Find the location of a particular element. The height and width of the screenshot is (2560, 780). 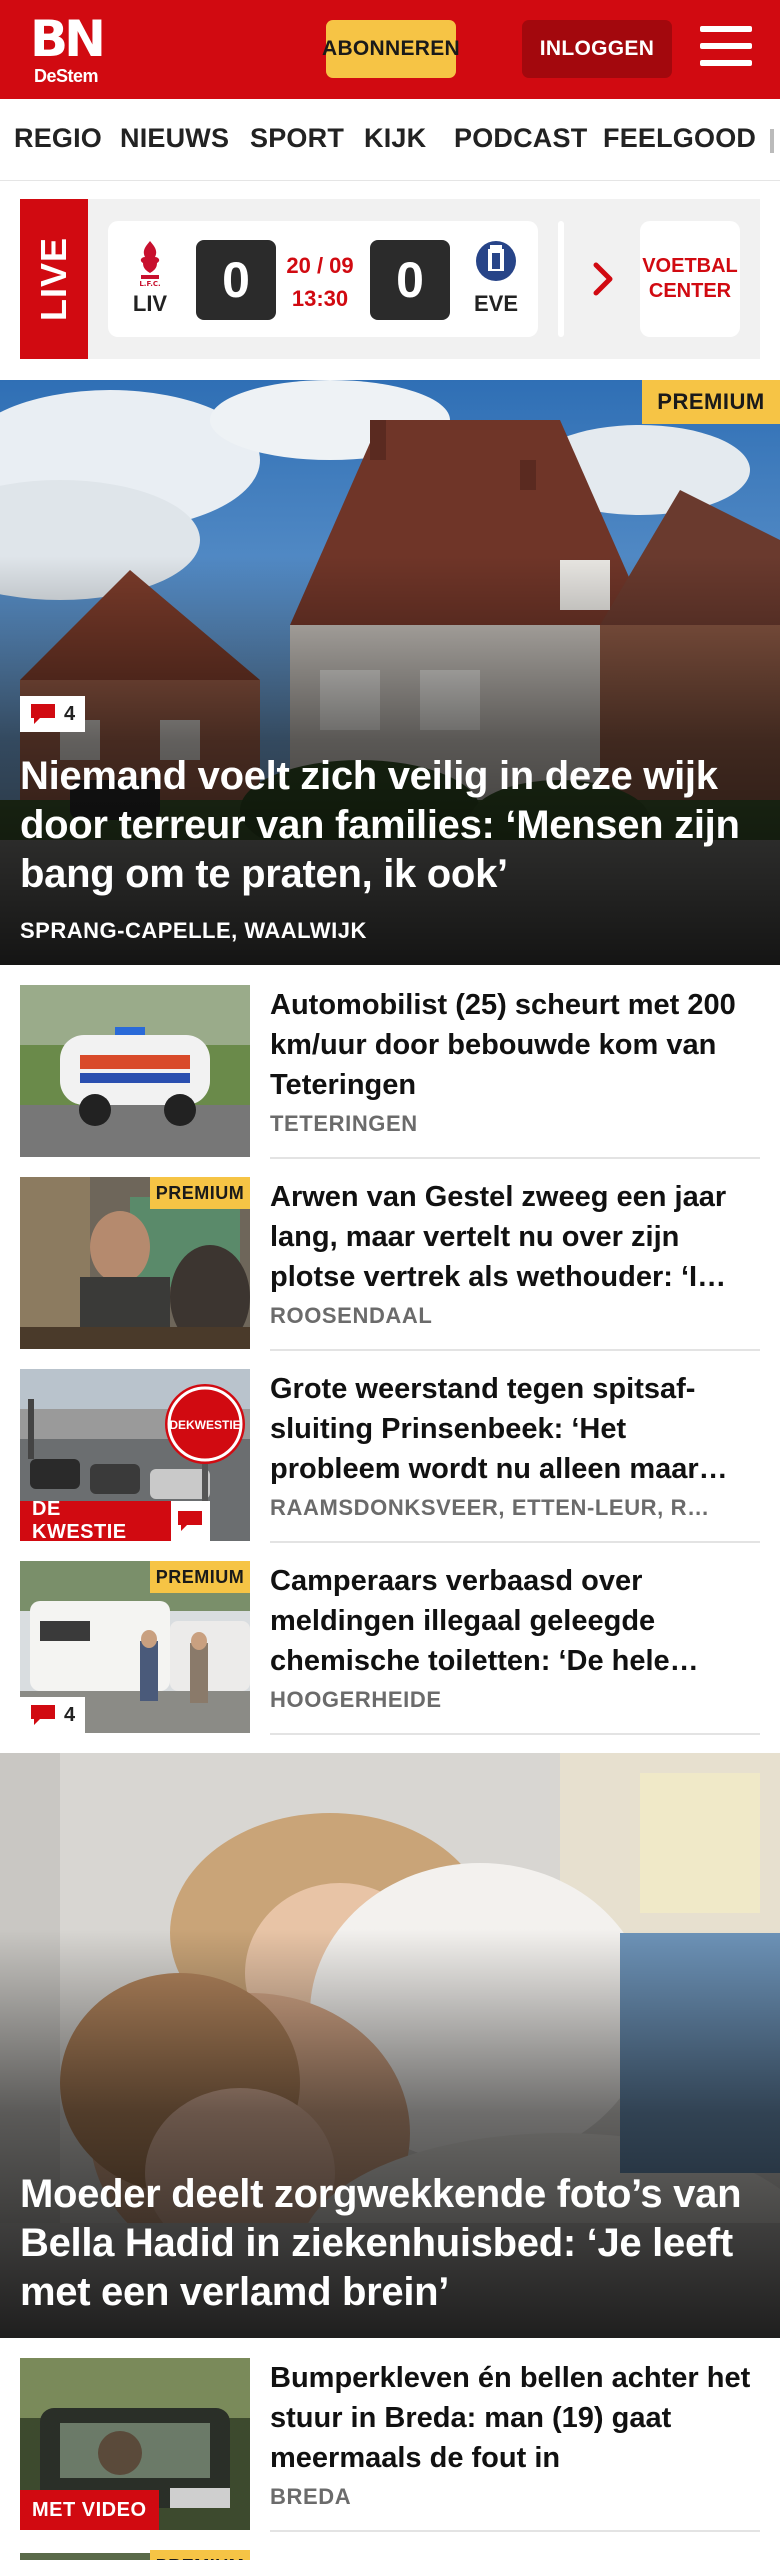

nav-item-sport: SPORT is located at coordinates (297, 138).